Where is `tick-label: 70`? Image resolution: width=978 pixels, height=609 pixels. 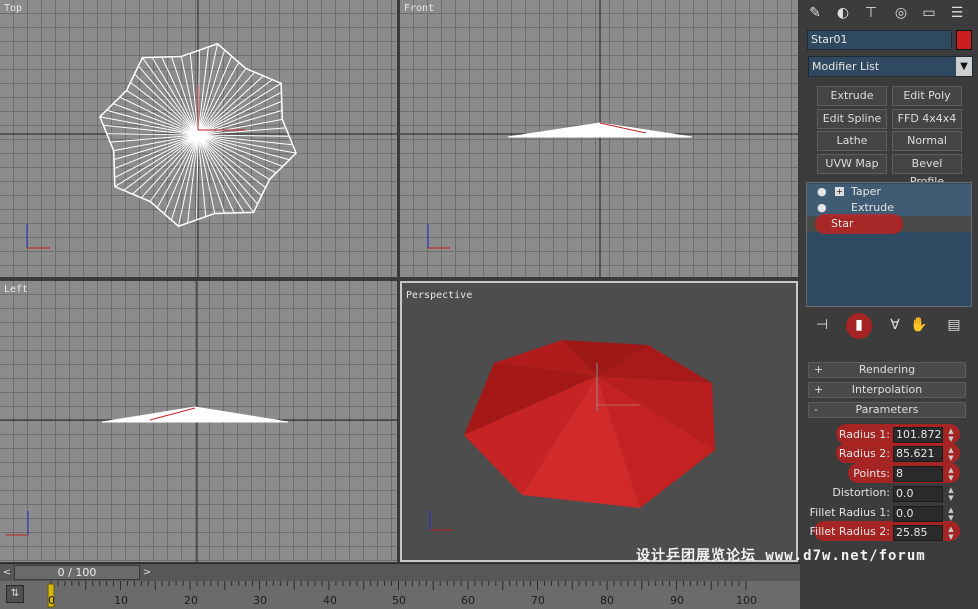 tick-label: 70 is located at coordinates (538, 600).